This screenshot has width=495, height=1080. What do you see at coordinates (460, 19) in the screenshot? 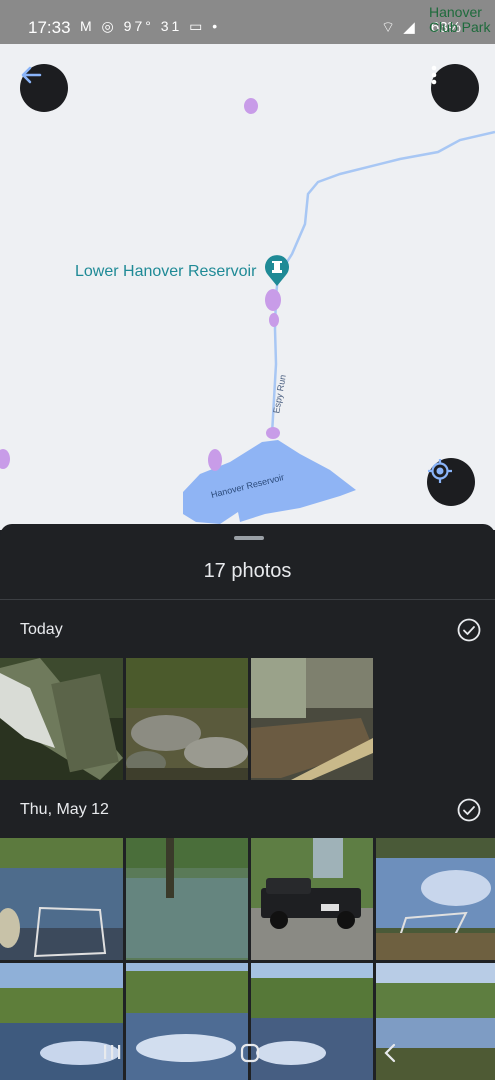
I see `map-corner-label: Hanover Club Park` at bounding box center [460, 19].